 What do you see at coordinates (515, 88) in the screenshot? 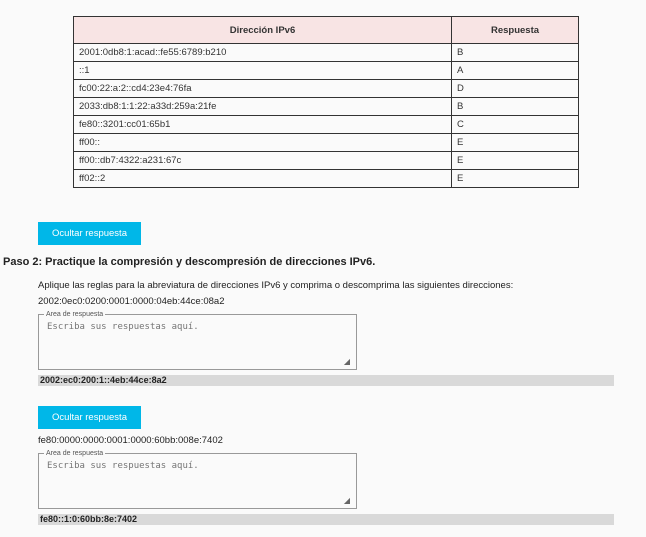
I see `answer-cell: D` at bounding box center [515, 88].